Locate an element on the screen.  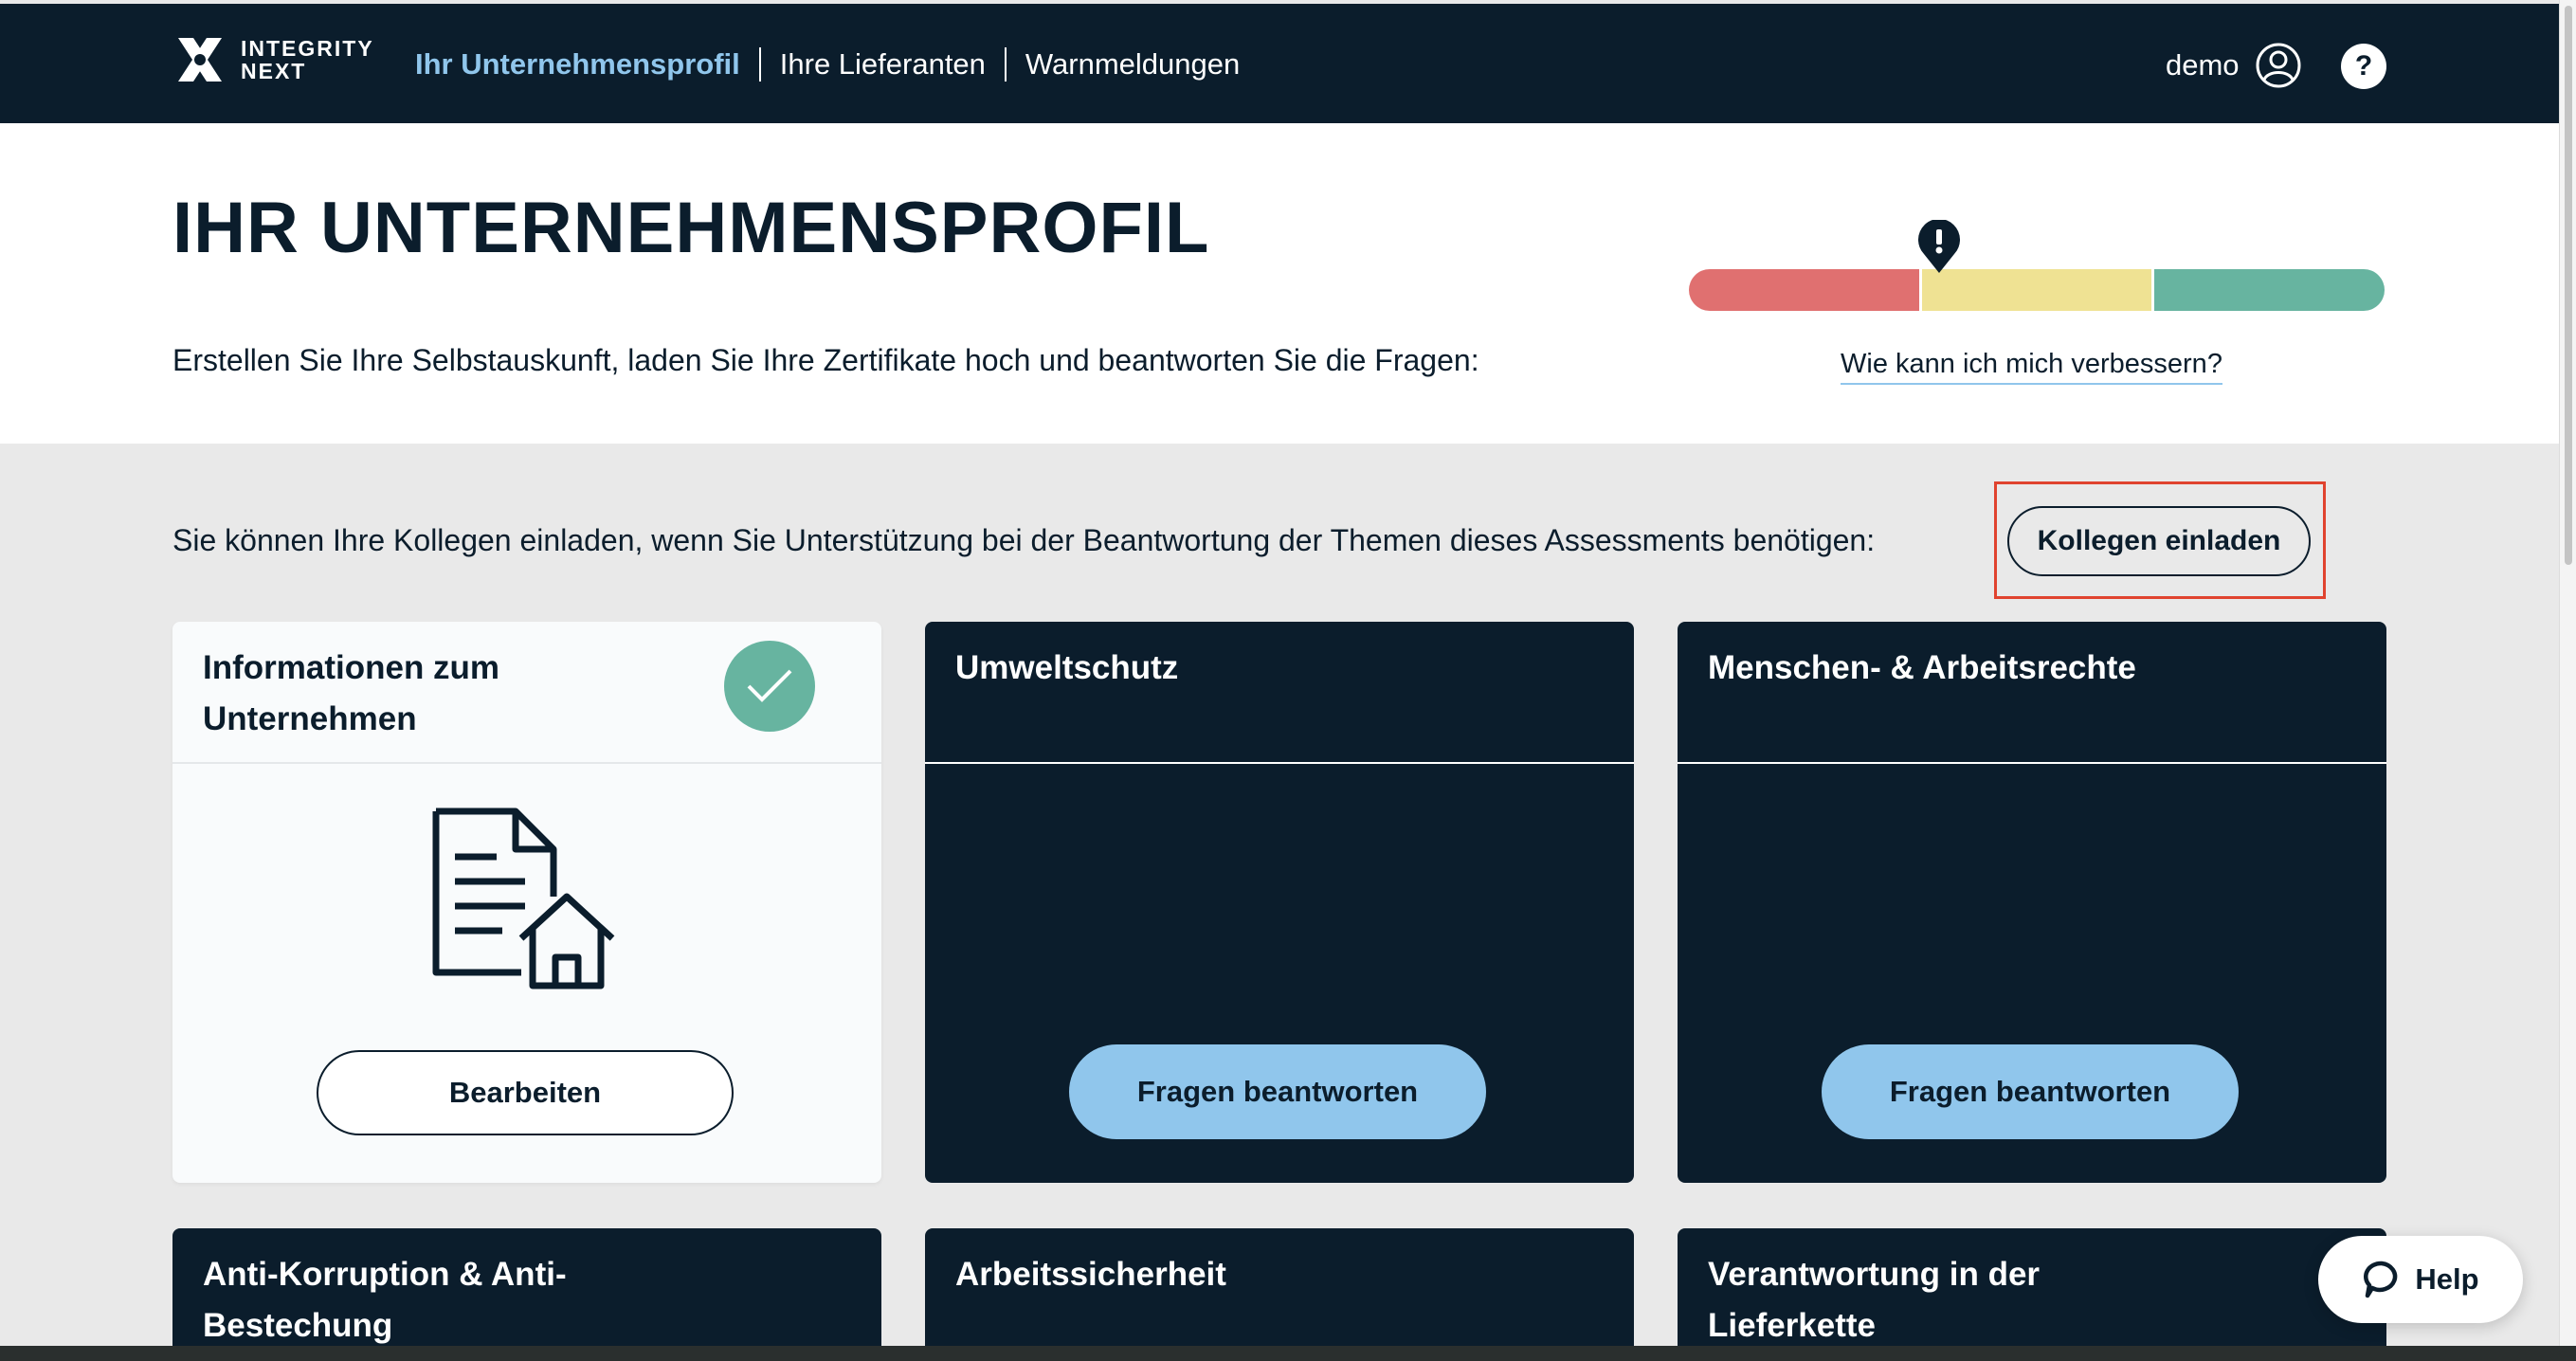
improve-link: Wie kann ich mich verbessern? is located at coordinates (2031, 366).